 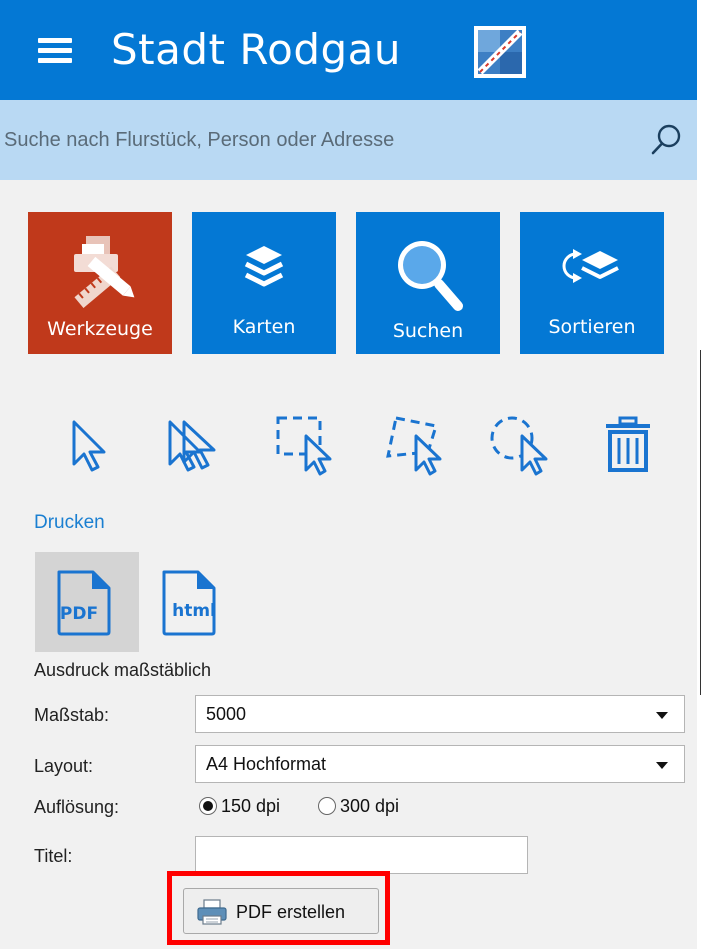 I want to click on sort-layers-icon, so click(x=590, y=266).